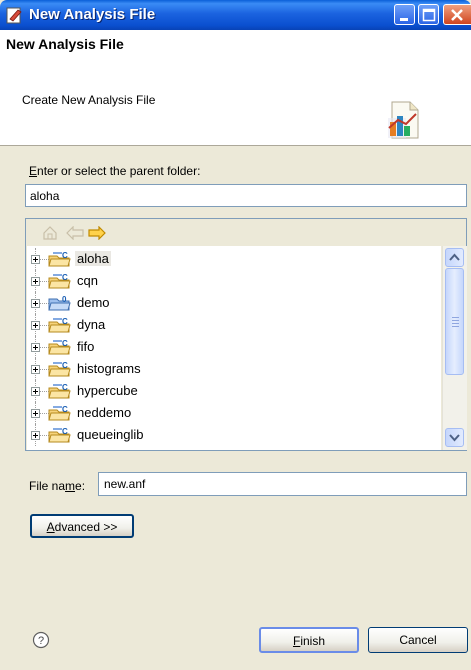 This screenshot has width=471, height=670. What do you see at coordinates (50, 233) in the screenshot?
I see `home-icon` at bounding box center [50, 233].